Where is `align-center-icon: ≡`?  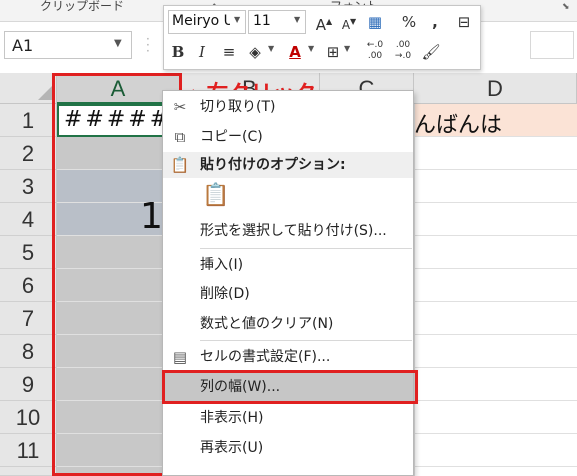 align-center-icon: ≡ is located at coordinates (229, 52).